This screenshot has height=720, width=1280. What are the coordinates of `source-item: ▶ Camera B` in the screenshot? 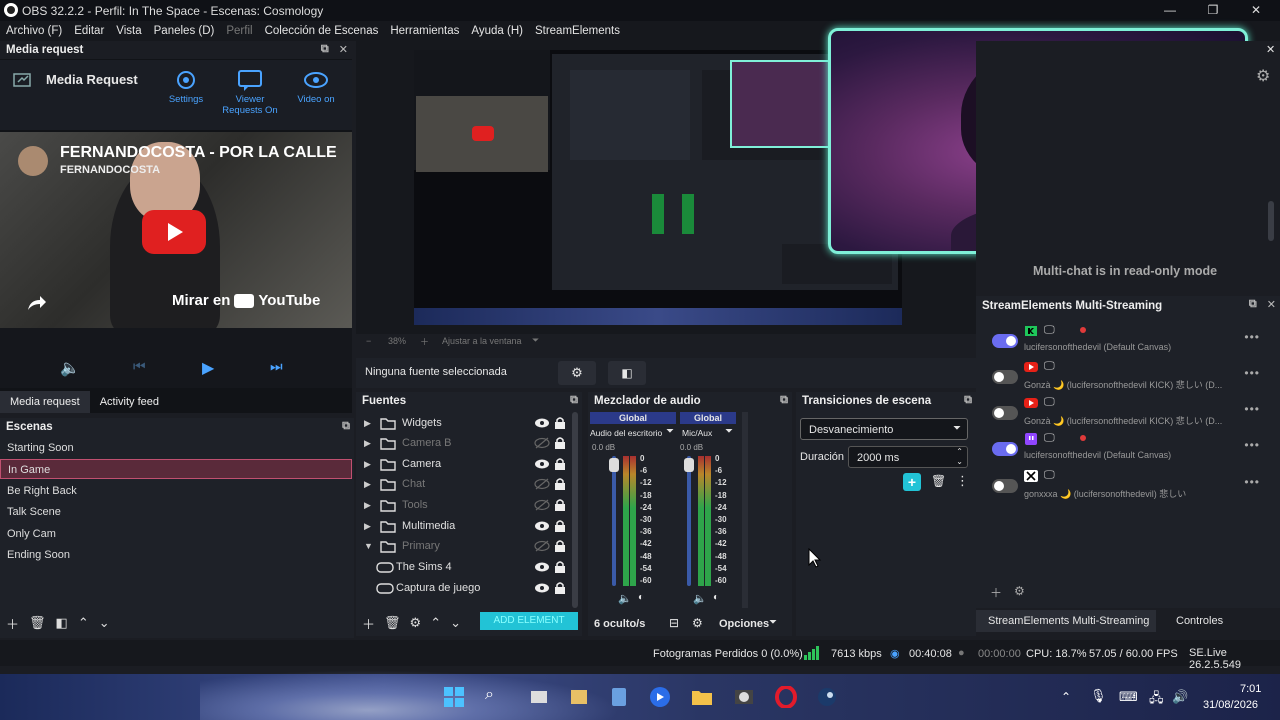 It's located at (466, 443).